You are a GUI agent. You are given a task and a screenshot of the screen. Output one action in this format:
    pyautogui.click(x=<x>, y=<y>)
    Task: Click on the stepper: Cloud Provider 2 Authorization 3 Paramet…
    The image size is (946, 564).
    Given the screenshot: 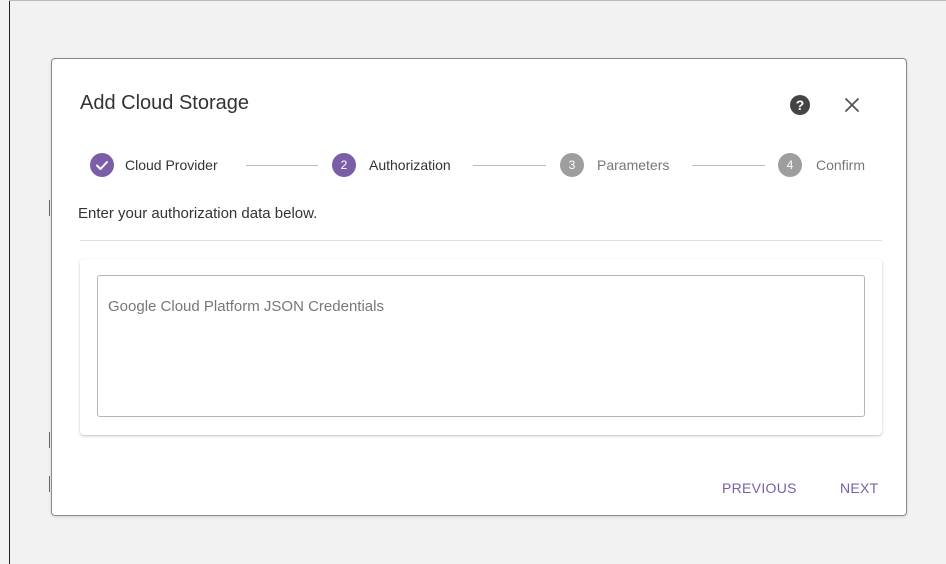 What is the action you would take?
    pyautogui.click(x=482, y=165)
    